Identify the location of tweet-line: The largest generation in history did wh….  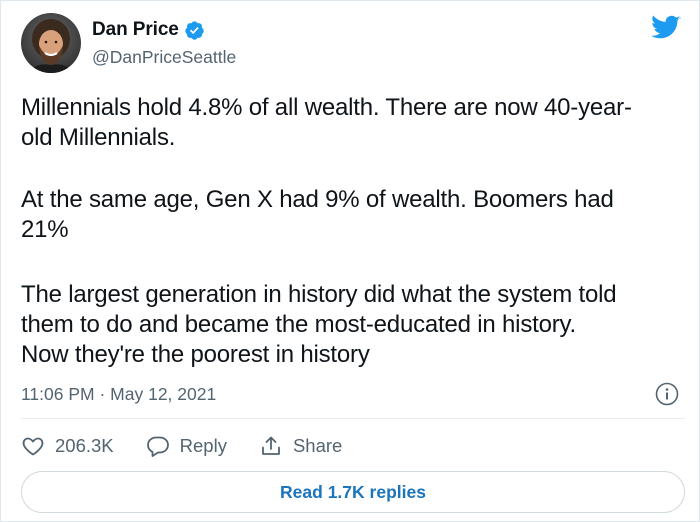
(319, 294).